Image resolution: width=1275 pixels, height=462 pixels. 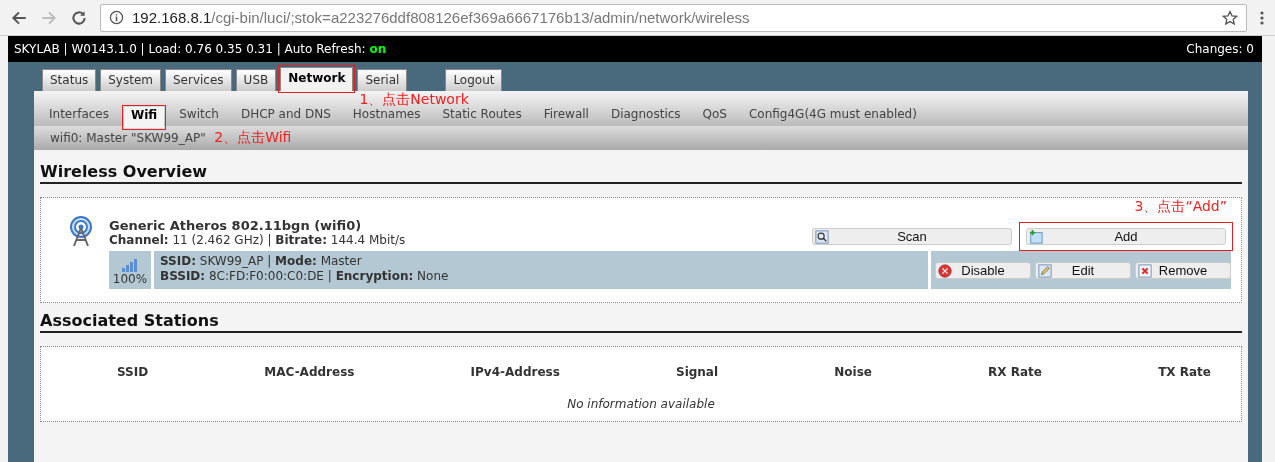 I want to click on network-info: BSSID: 8C:FD:F0:00:C0:DE | Encryption: None, so click(x=305, y=276).